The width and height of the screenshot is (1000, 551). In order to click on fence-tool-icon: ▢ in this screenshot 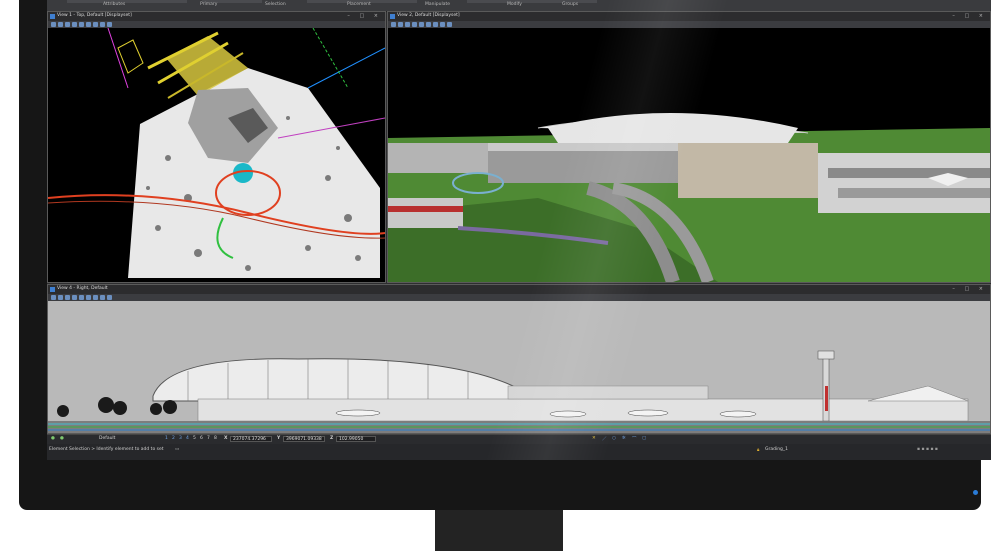, I will do `click(644, 438)`.